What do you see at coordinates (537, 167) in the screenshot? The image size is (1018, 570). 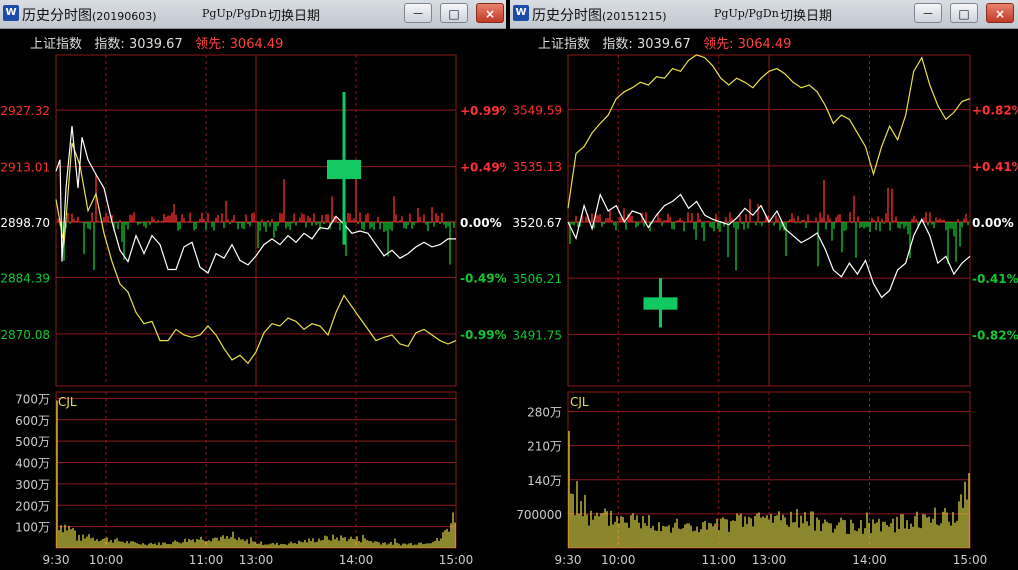 I see `price-tick-label: 3535.13` at bounding box center [537, 167].